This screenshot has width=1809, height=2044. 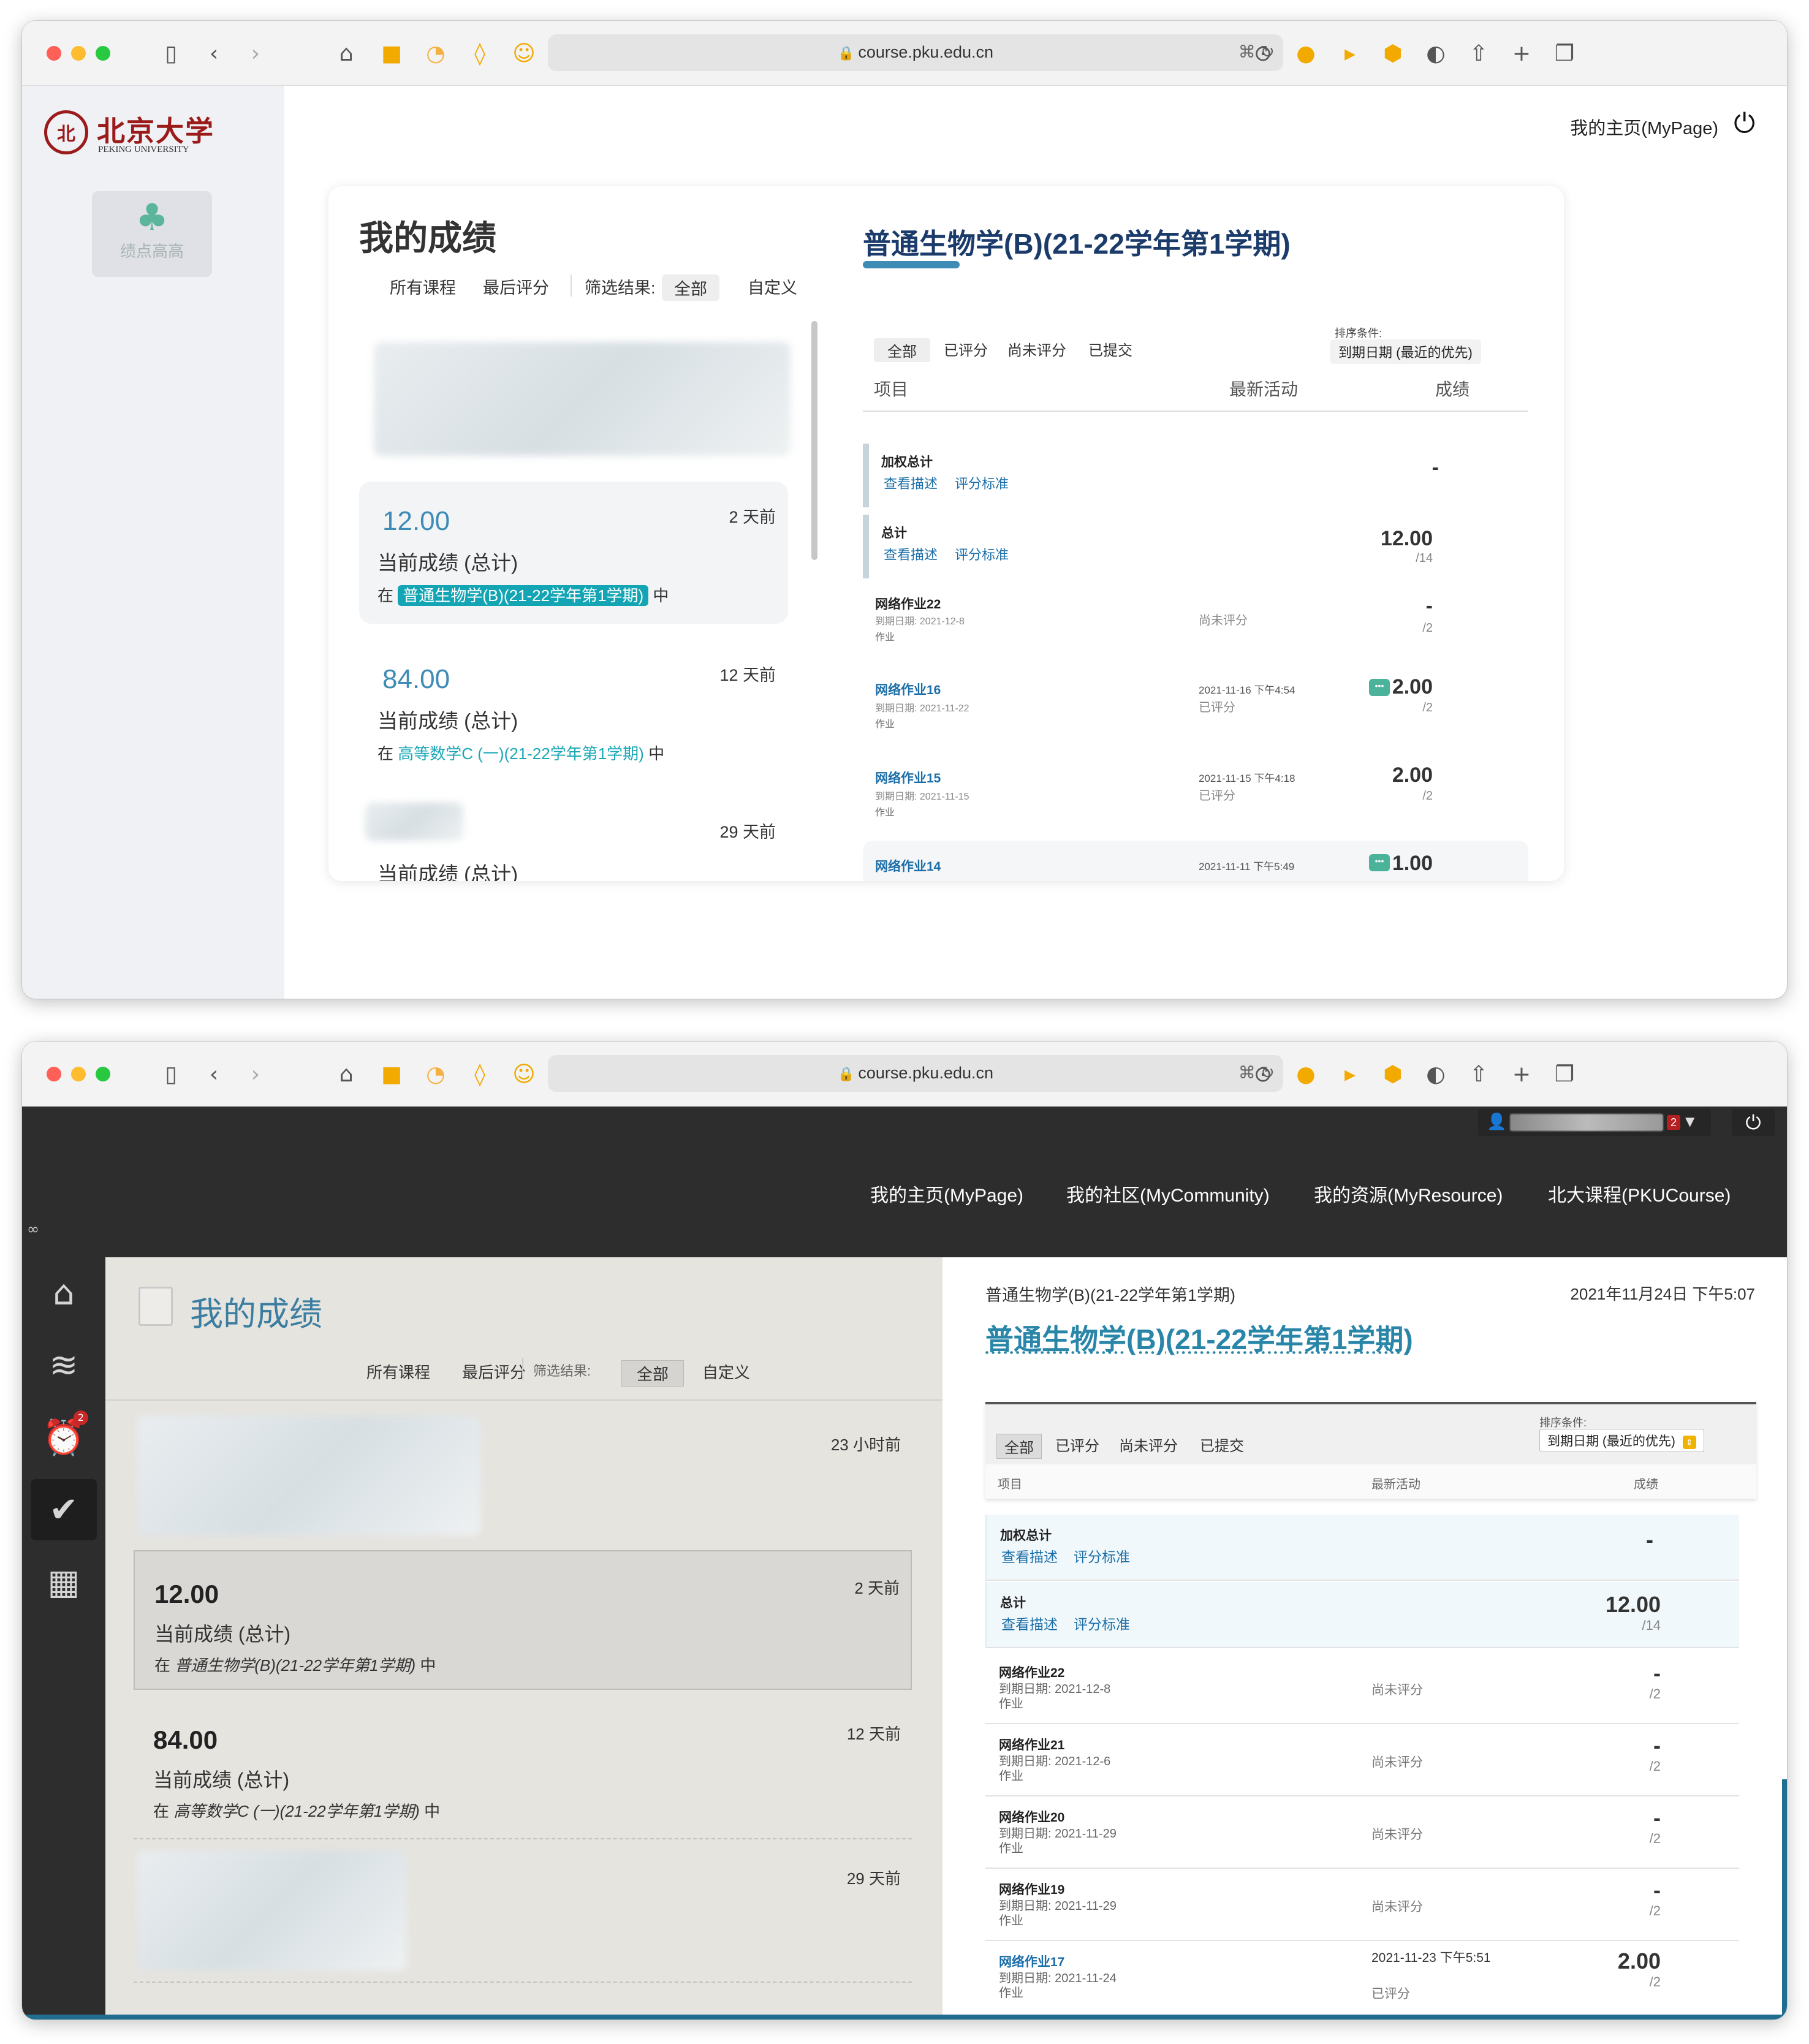 I want to click on nav-mycommunity: 我的社区(MyCommunity), so click(x=1168, y=1193).